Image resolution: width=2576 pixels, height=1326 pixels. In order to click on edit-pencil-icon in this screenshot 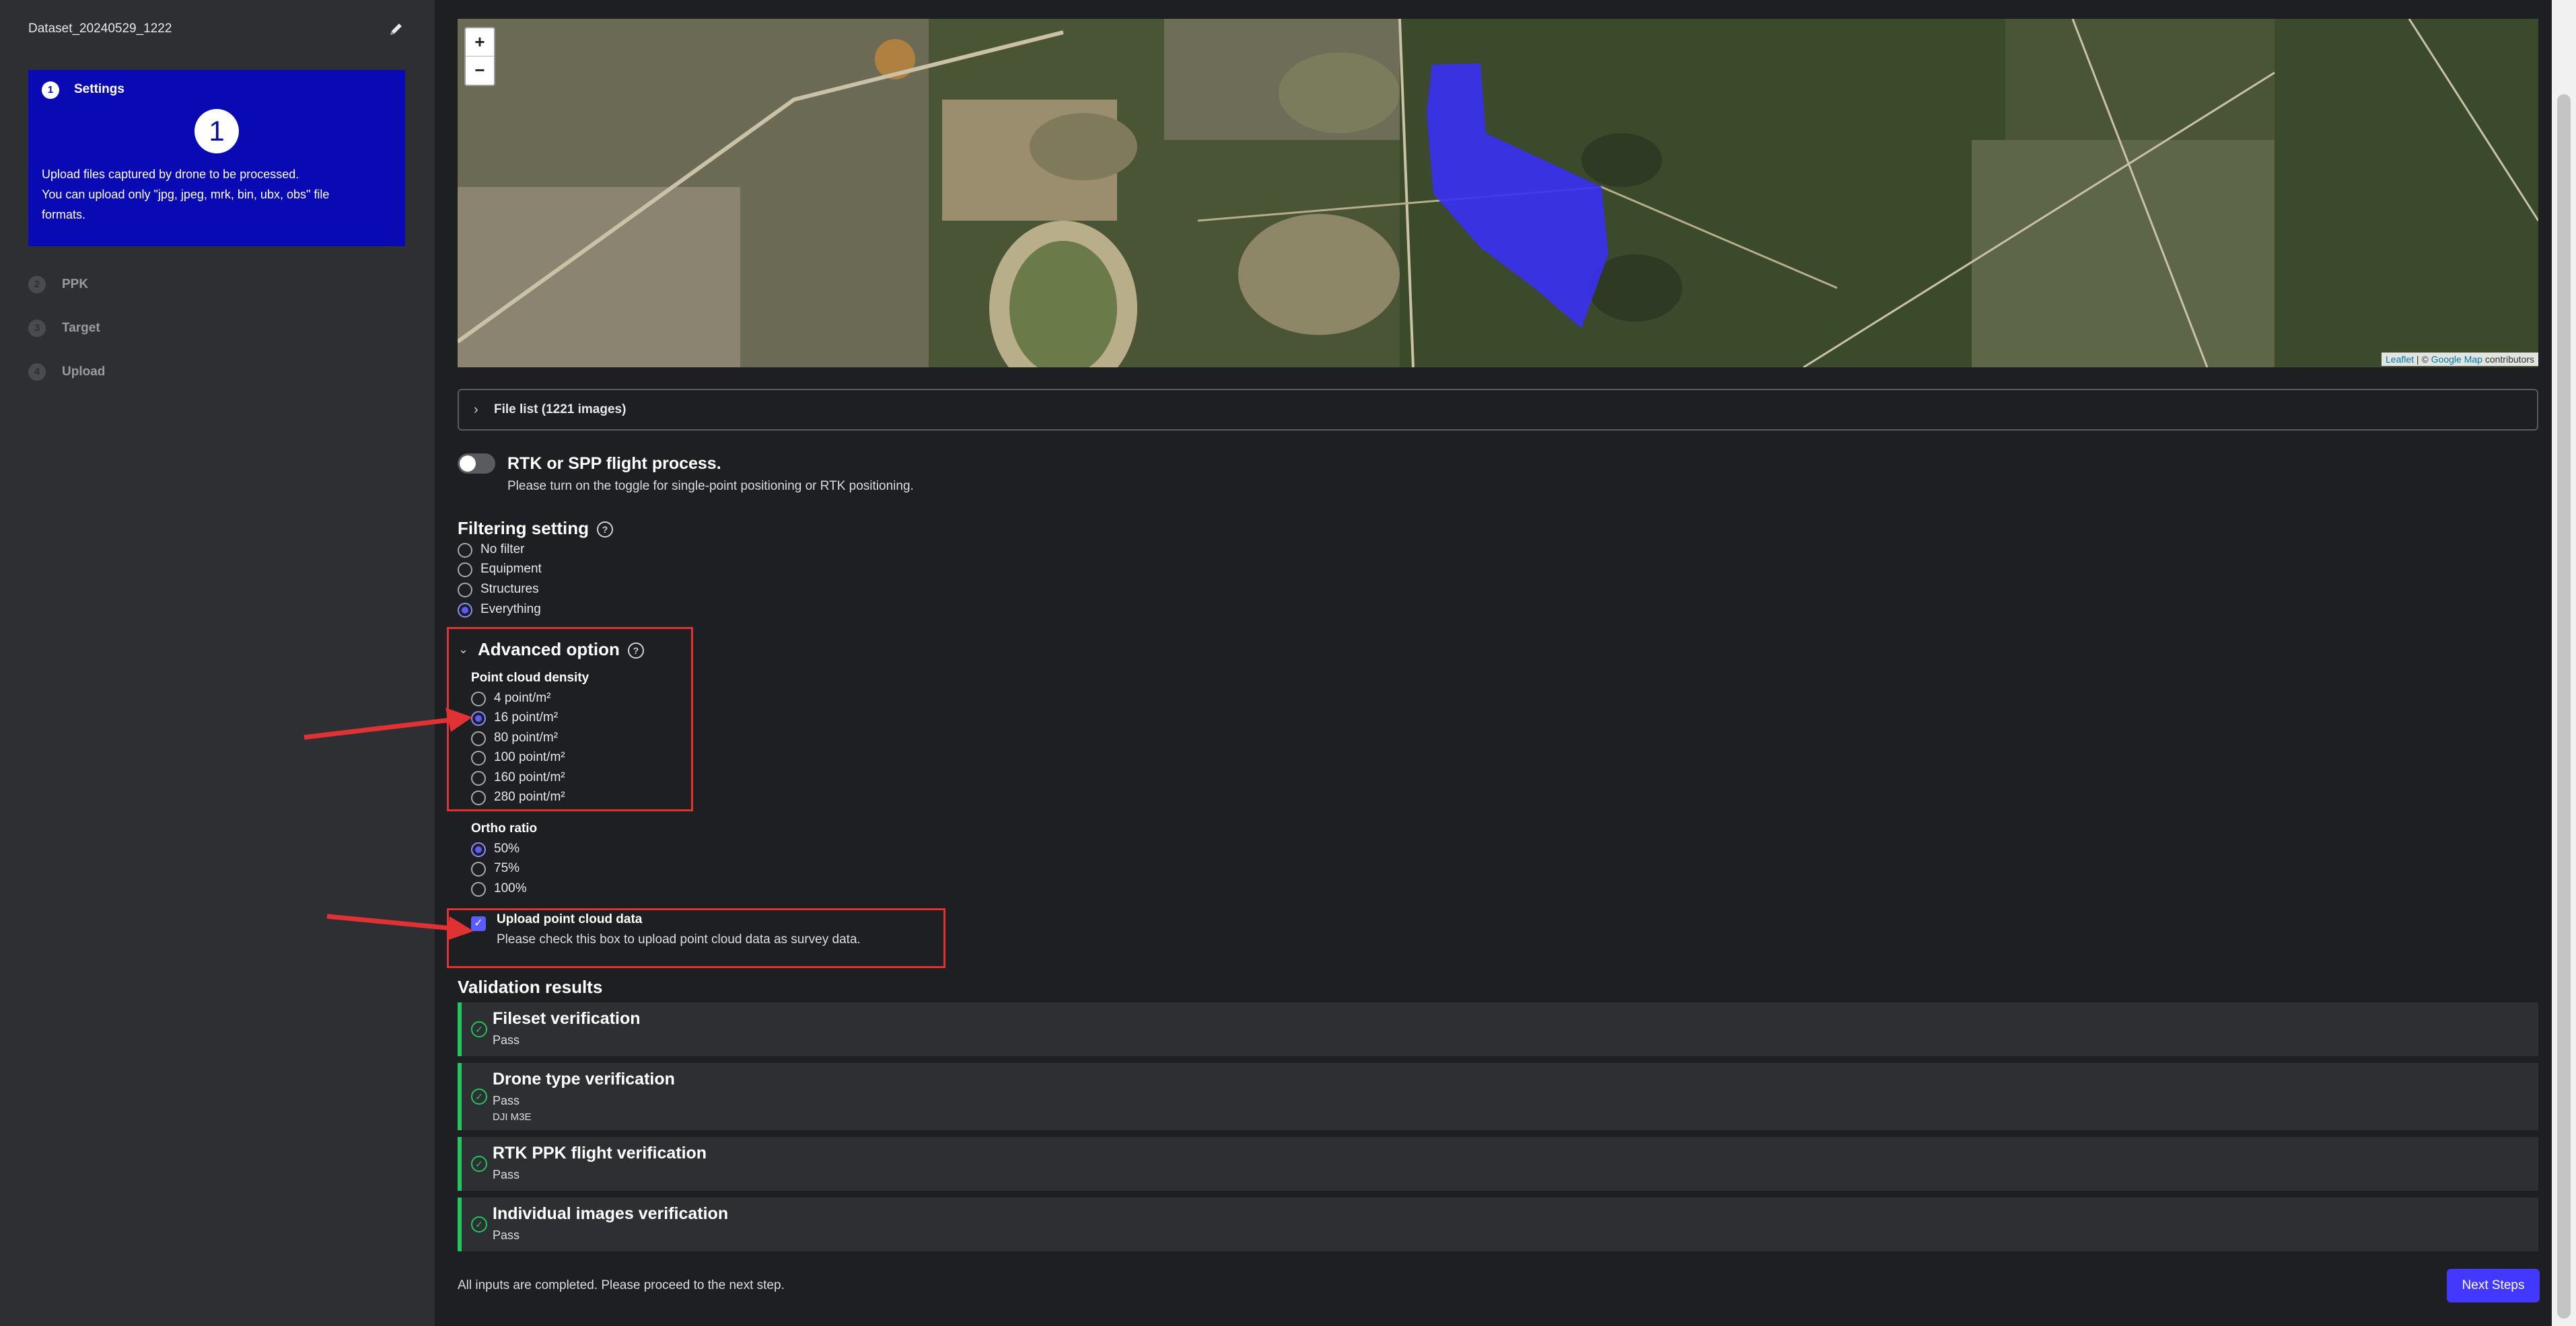, I will do `click(395, 29)`.